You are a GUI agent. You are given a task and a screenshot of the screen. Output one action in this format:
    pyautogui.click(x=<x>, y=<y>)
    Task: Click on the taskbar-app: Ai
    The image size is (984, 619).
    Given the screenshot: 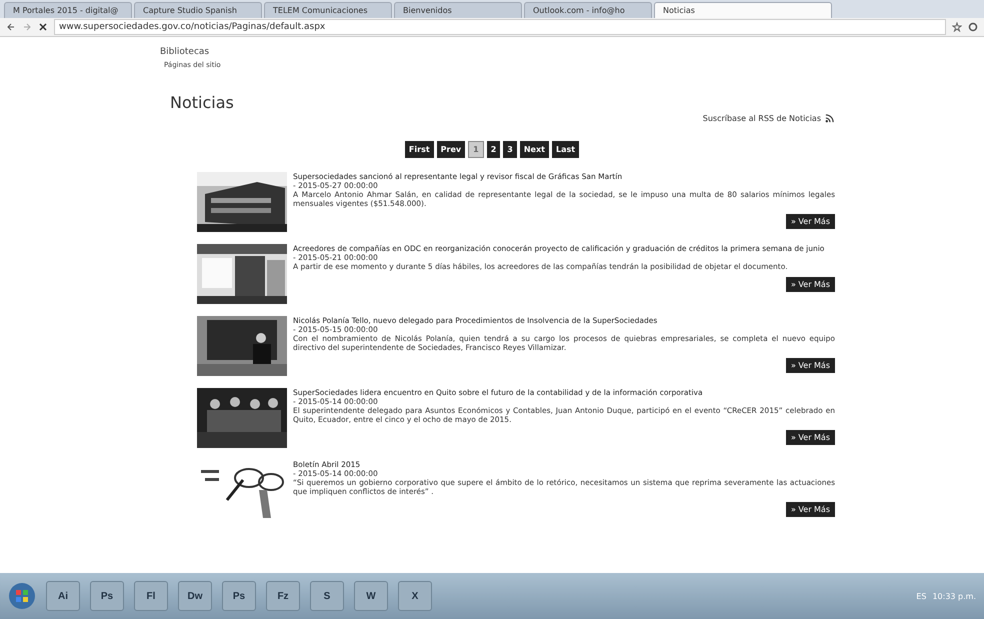 What is the action you would take?
    pyautogui.click(x=63, y=596)
    